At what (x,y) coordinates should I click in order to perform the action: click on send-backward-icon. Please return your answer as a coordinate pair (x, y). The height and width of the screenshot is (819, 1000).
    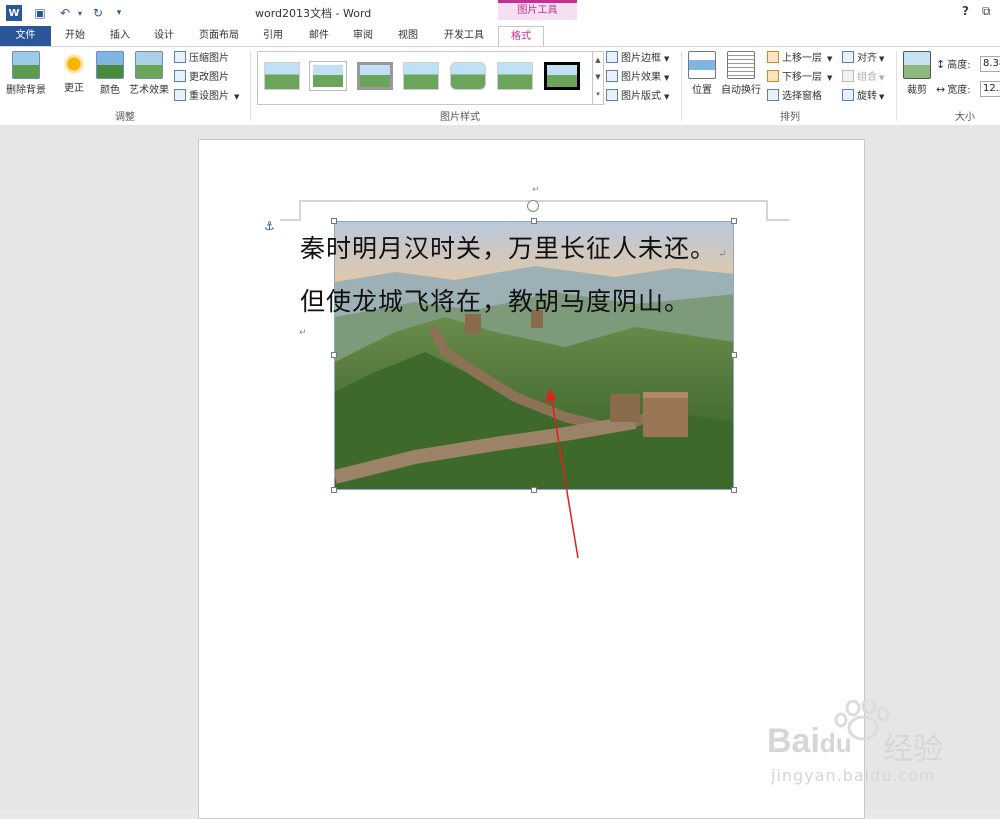
    Looking at the image, I should click on (773, 76).